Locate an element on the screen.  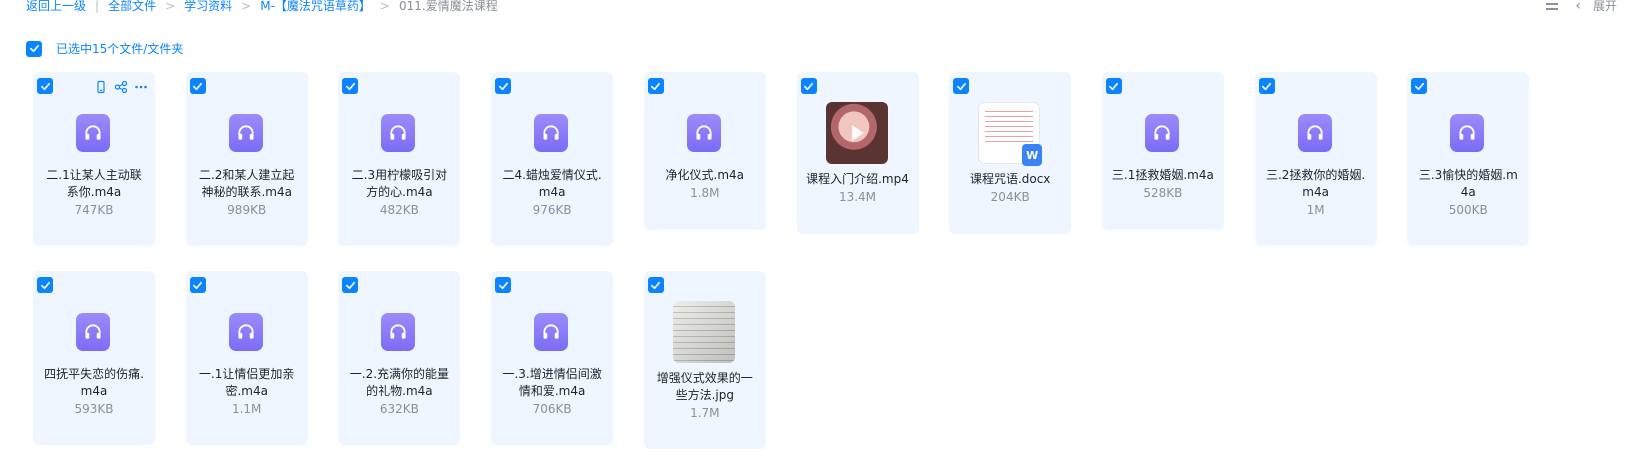
file-size: 593KB is located at coordinates (94, 409).